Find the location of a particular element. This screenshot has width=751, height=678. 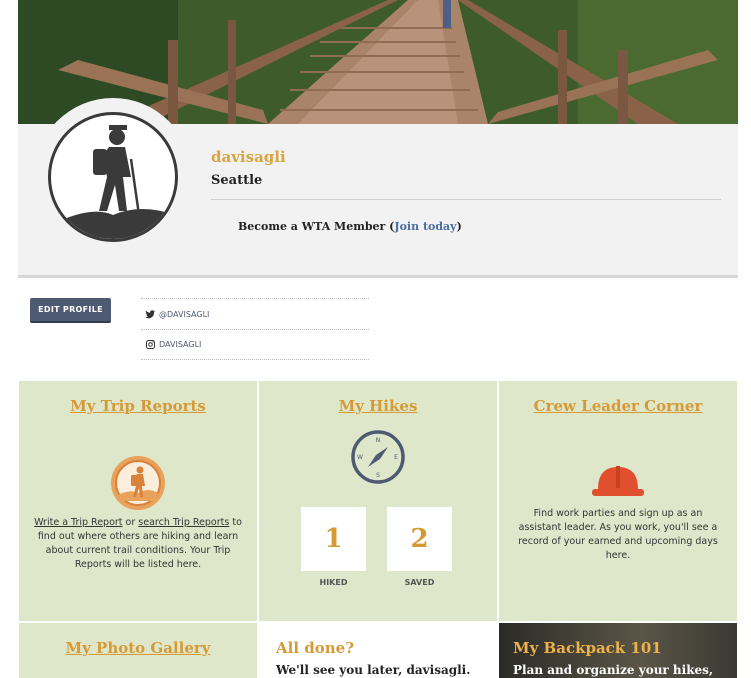

trip-report-badge-icon is located at coordinates (138, 483).